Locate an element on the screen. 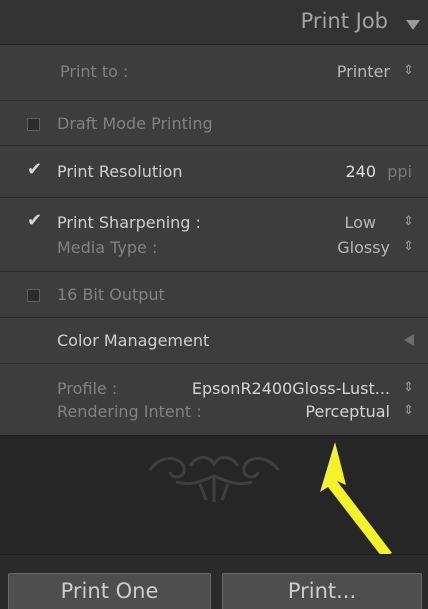 Image resolution: width=428 pixels, height=609 pixels. color-management-header: Color Management is located at coordinates (214, 341).